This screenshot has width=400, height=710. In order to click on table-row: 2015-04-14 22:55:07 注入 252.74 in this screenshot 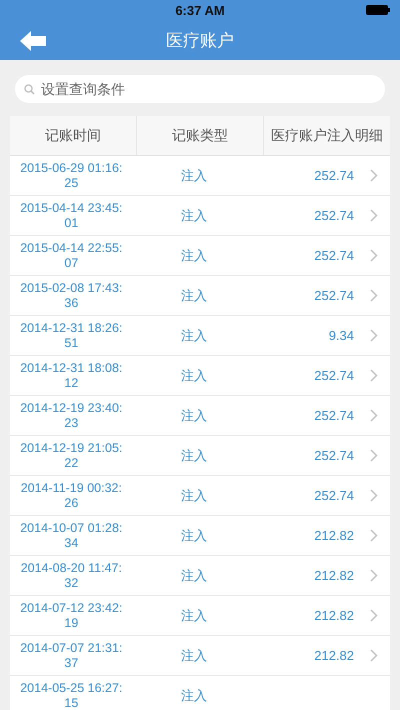, I will do `click(200, 256)`.